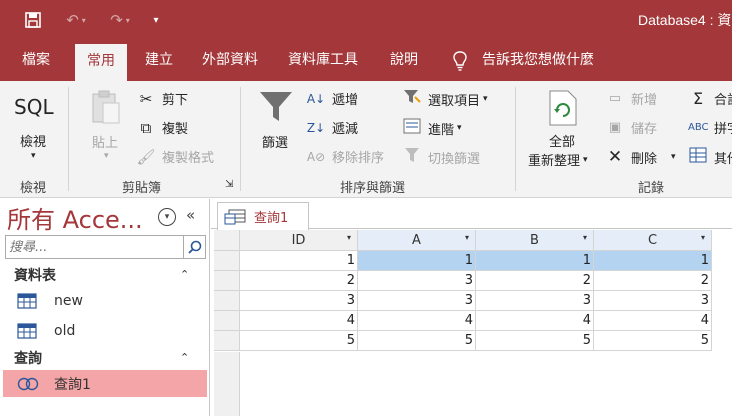 This screenshot has height=416, width=732. I want to click on paste-button: 貼上, so click(105, 141).